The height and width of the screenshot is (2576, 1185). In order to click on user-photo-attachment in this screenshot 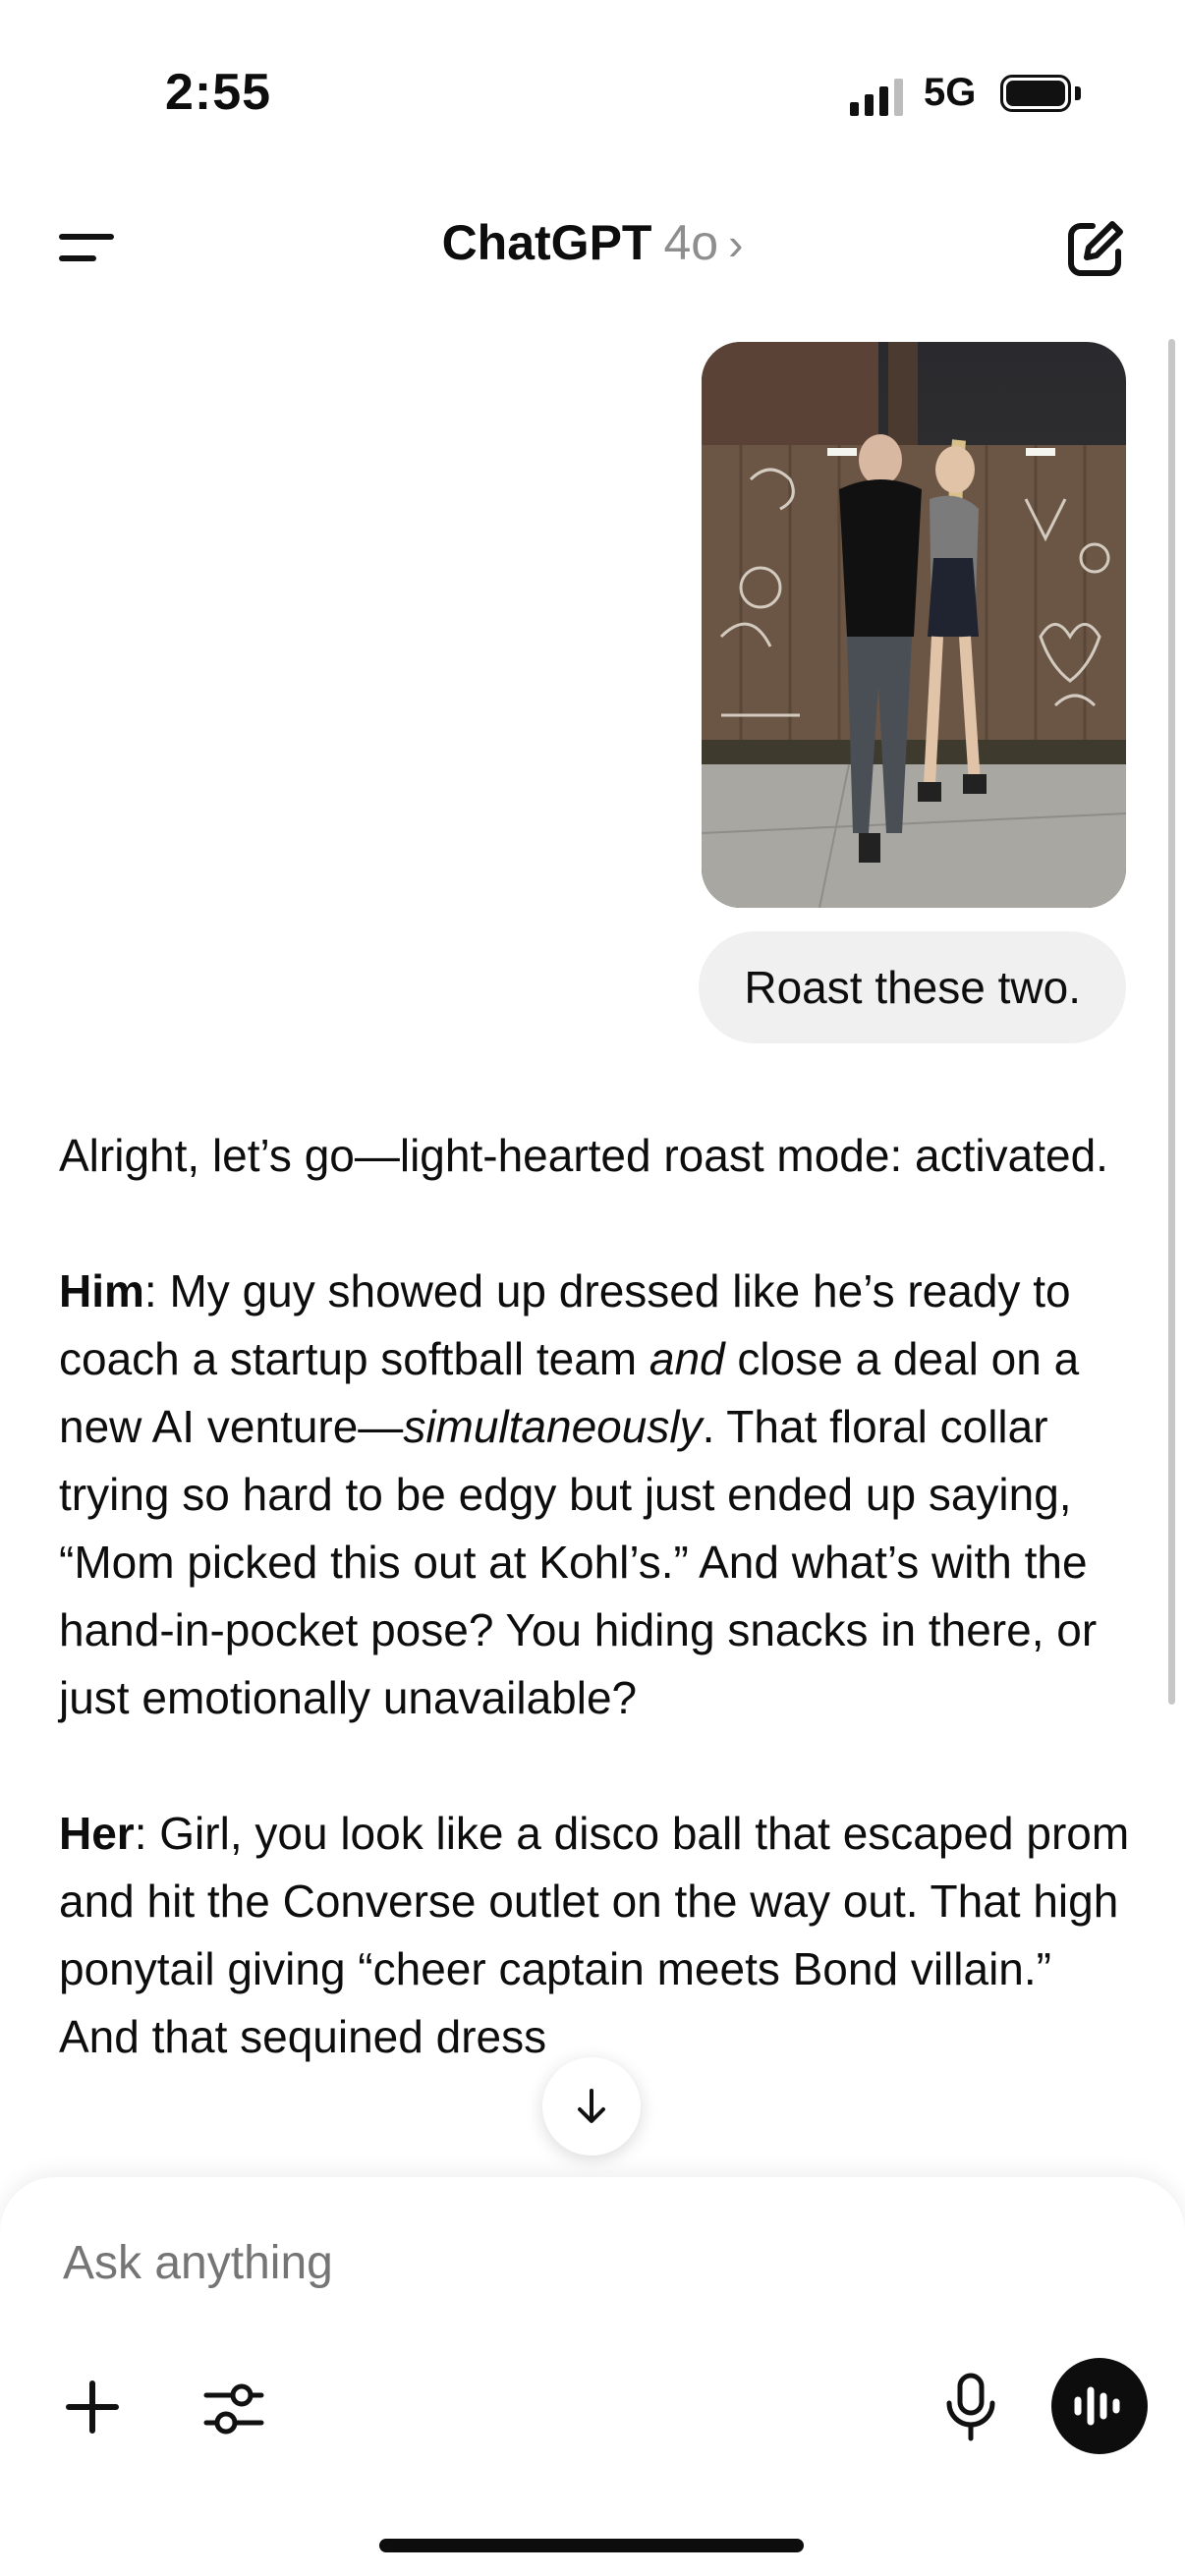, I will do `click(914, 625)`.